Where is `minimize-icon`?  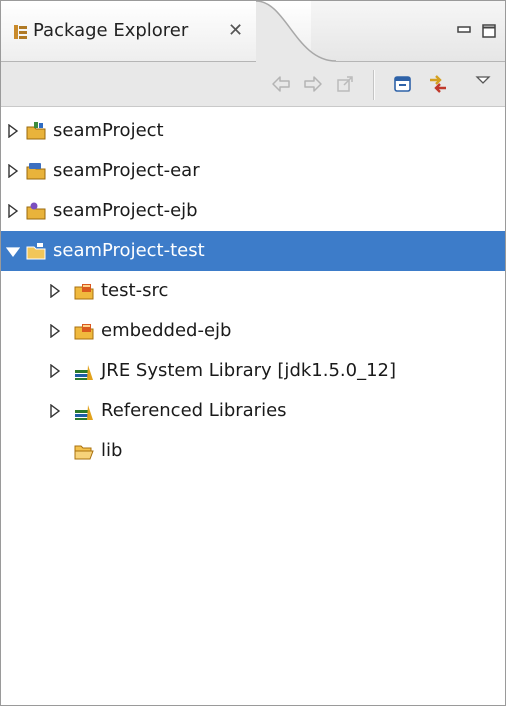 minimize-icon is located at coordinates (464, 30).